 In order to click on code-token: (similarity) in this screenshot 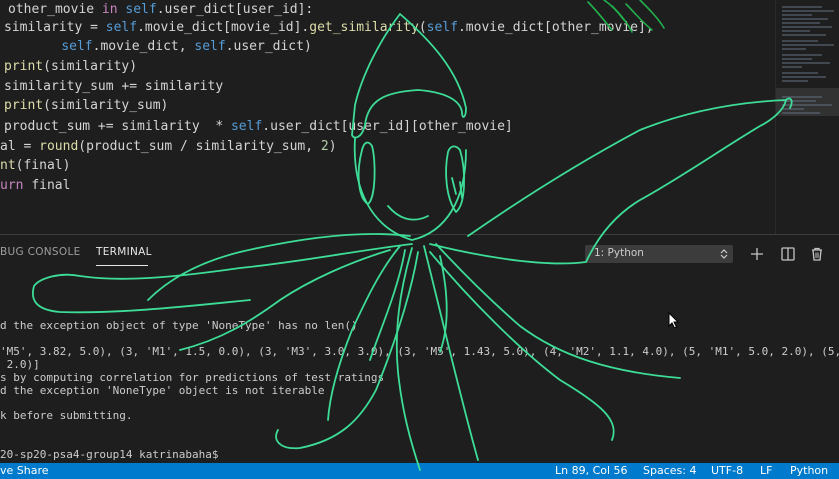, I will do `click(90, 66)`.